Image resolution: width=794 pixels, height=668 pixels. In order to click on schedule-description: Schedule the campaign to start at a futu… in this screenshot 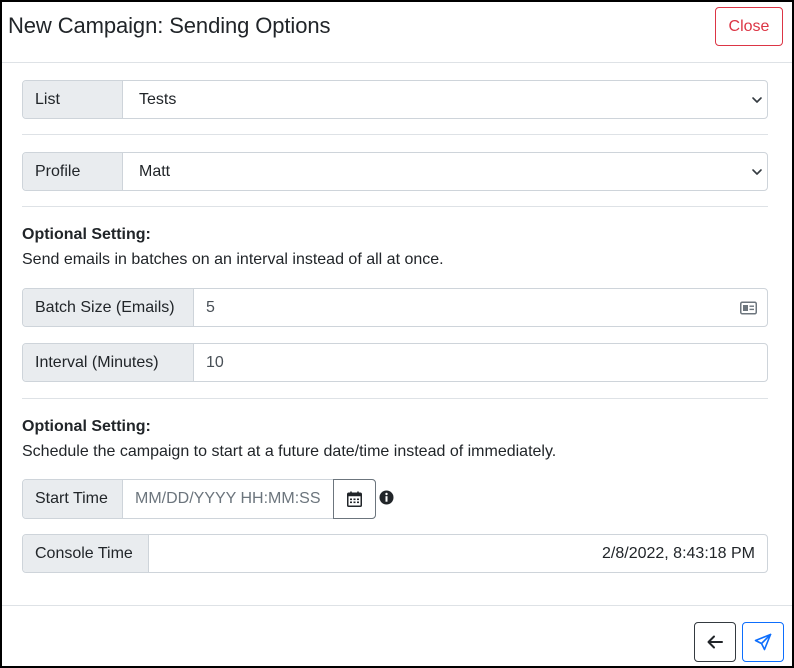, I will do `click(289, 451)`.